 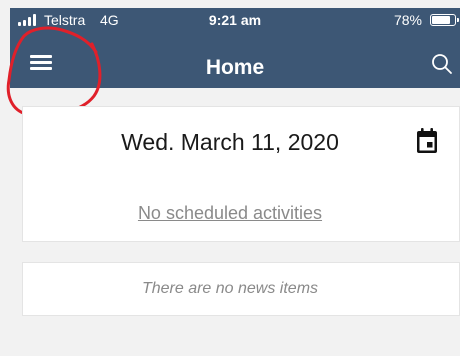 I want to click on battery-icon, so click(x=444, y=20).